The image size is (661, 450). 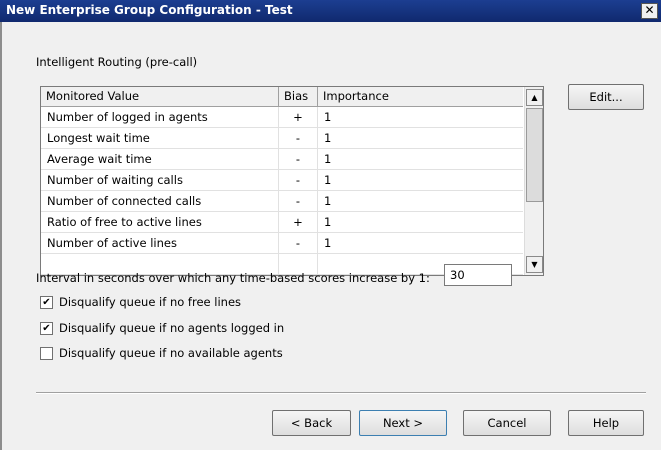 I want to click on table-row: Longest wait time - 1, so click(x=282, y=138).